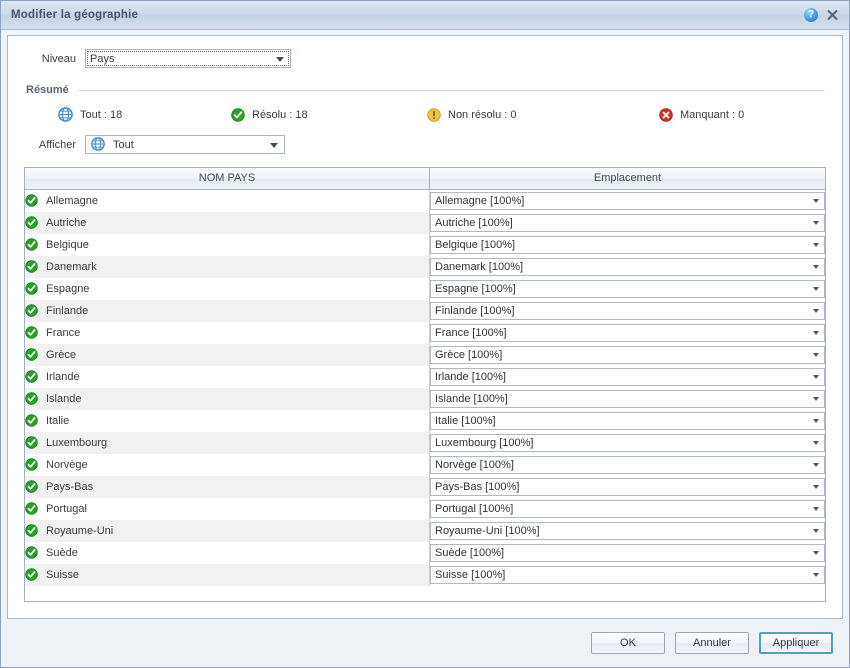 The height and width of the screenshot is (668, 850). Describe the element at coordinates (63, 575) in the screenshot. I see `country-name-label: Suisse` at that location.